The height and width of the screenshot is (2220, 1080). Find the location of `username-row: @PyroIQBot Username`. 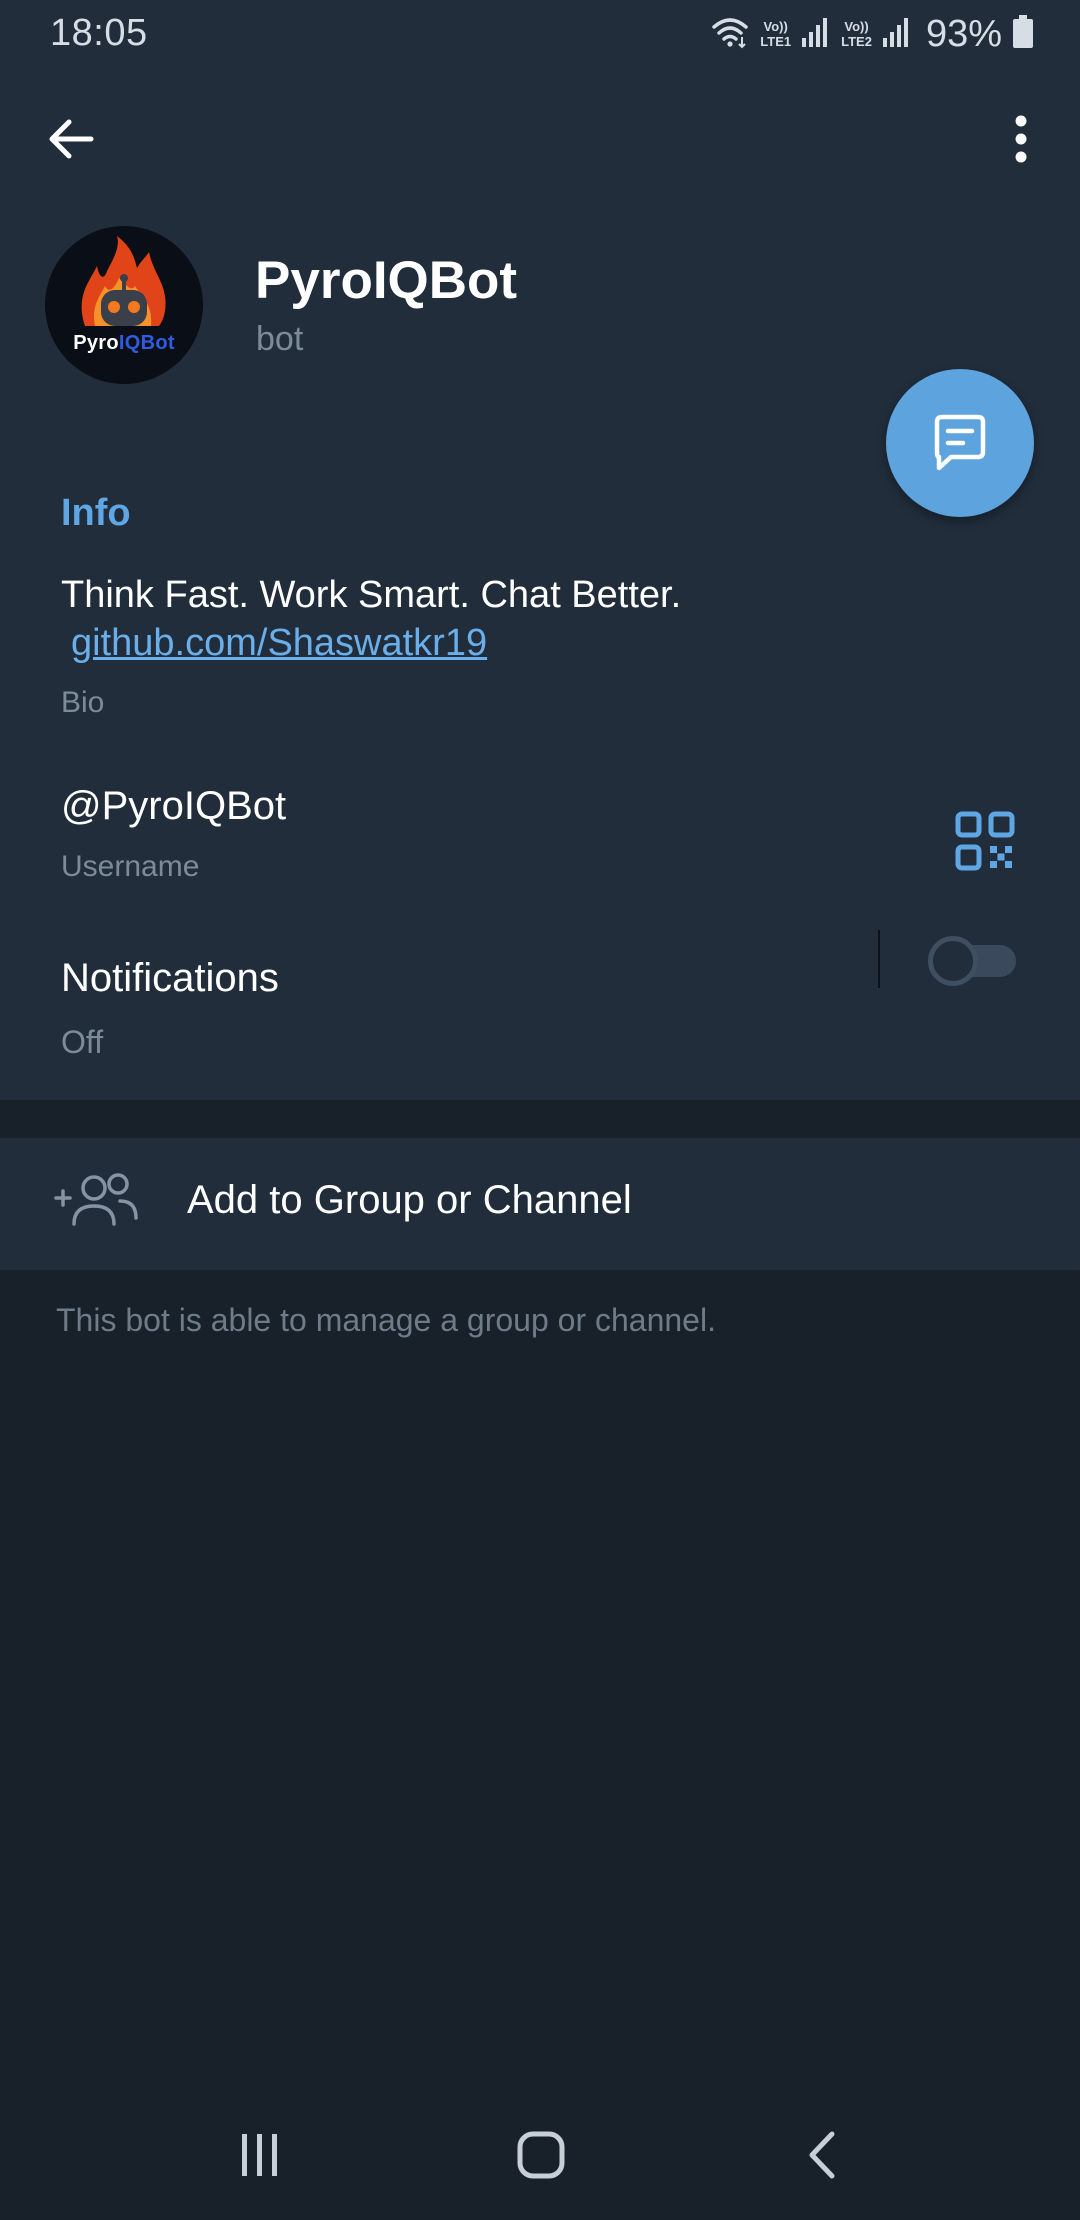

username-row: @PyroIQBot Username is located at coordinates (540, 840).